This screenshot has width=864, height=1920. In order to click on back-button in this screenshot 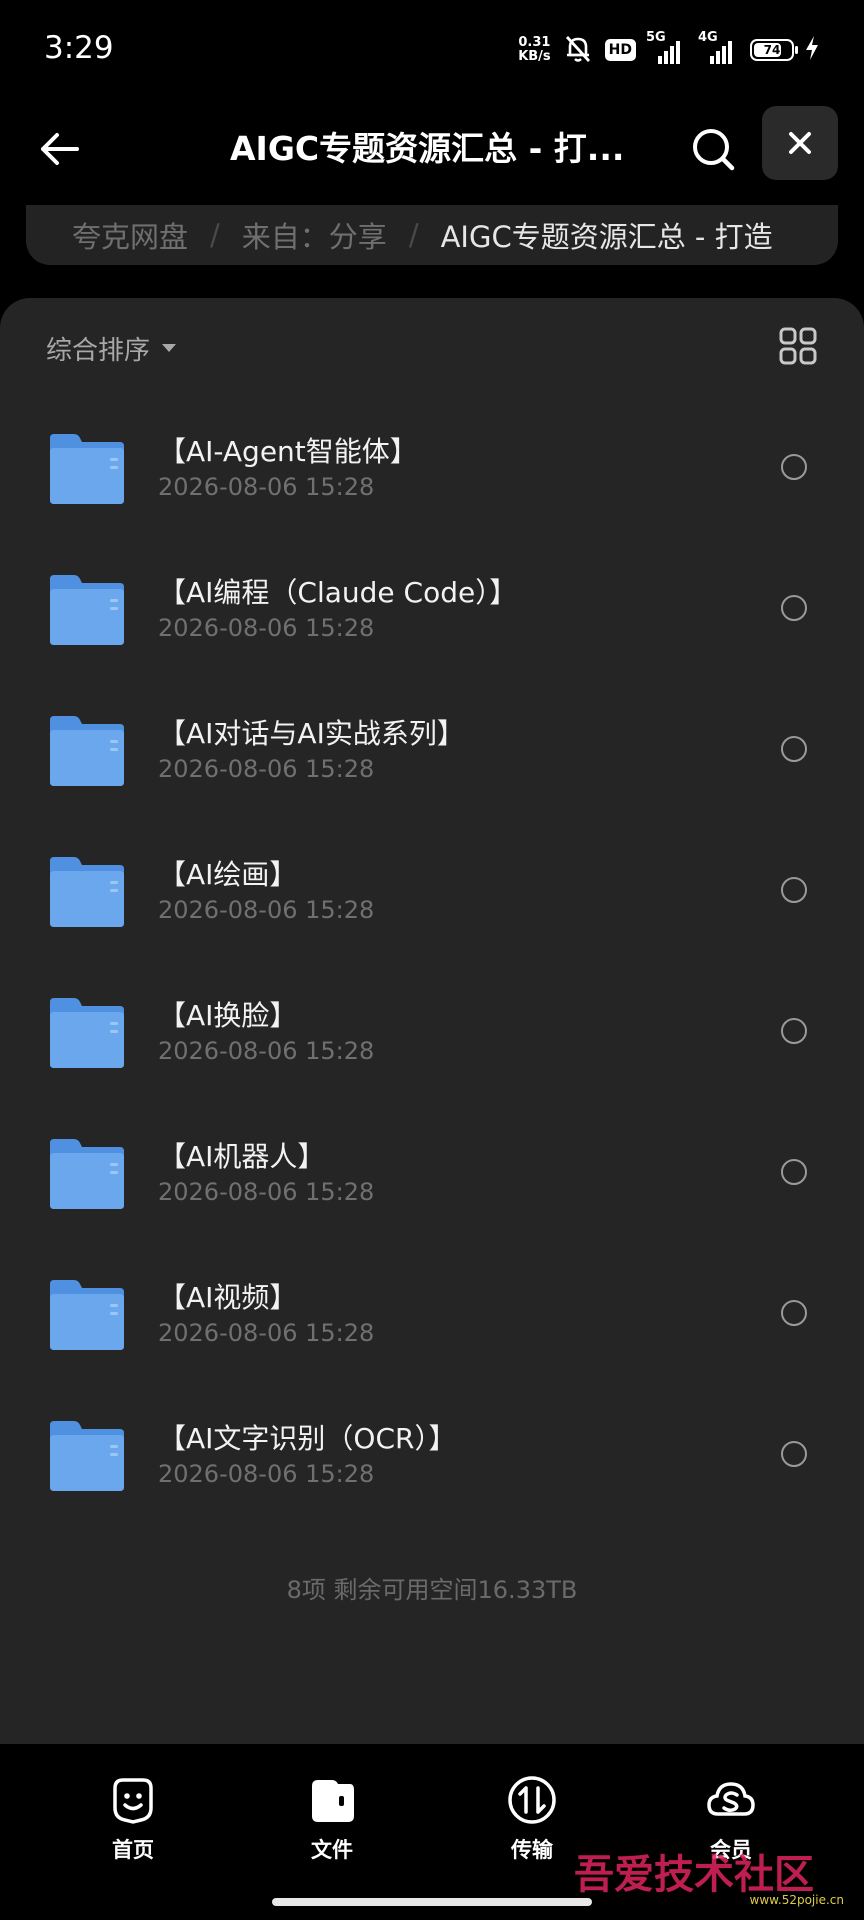, I will do `click(59, 149)`.